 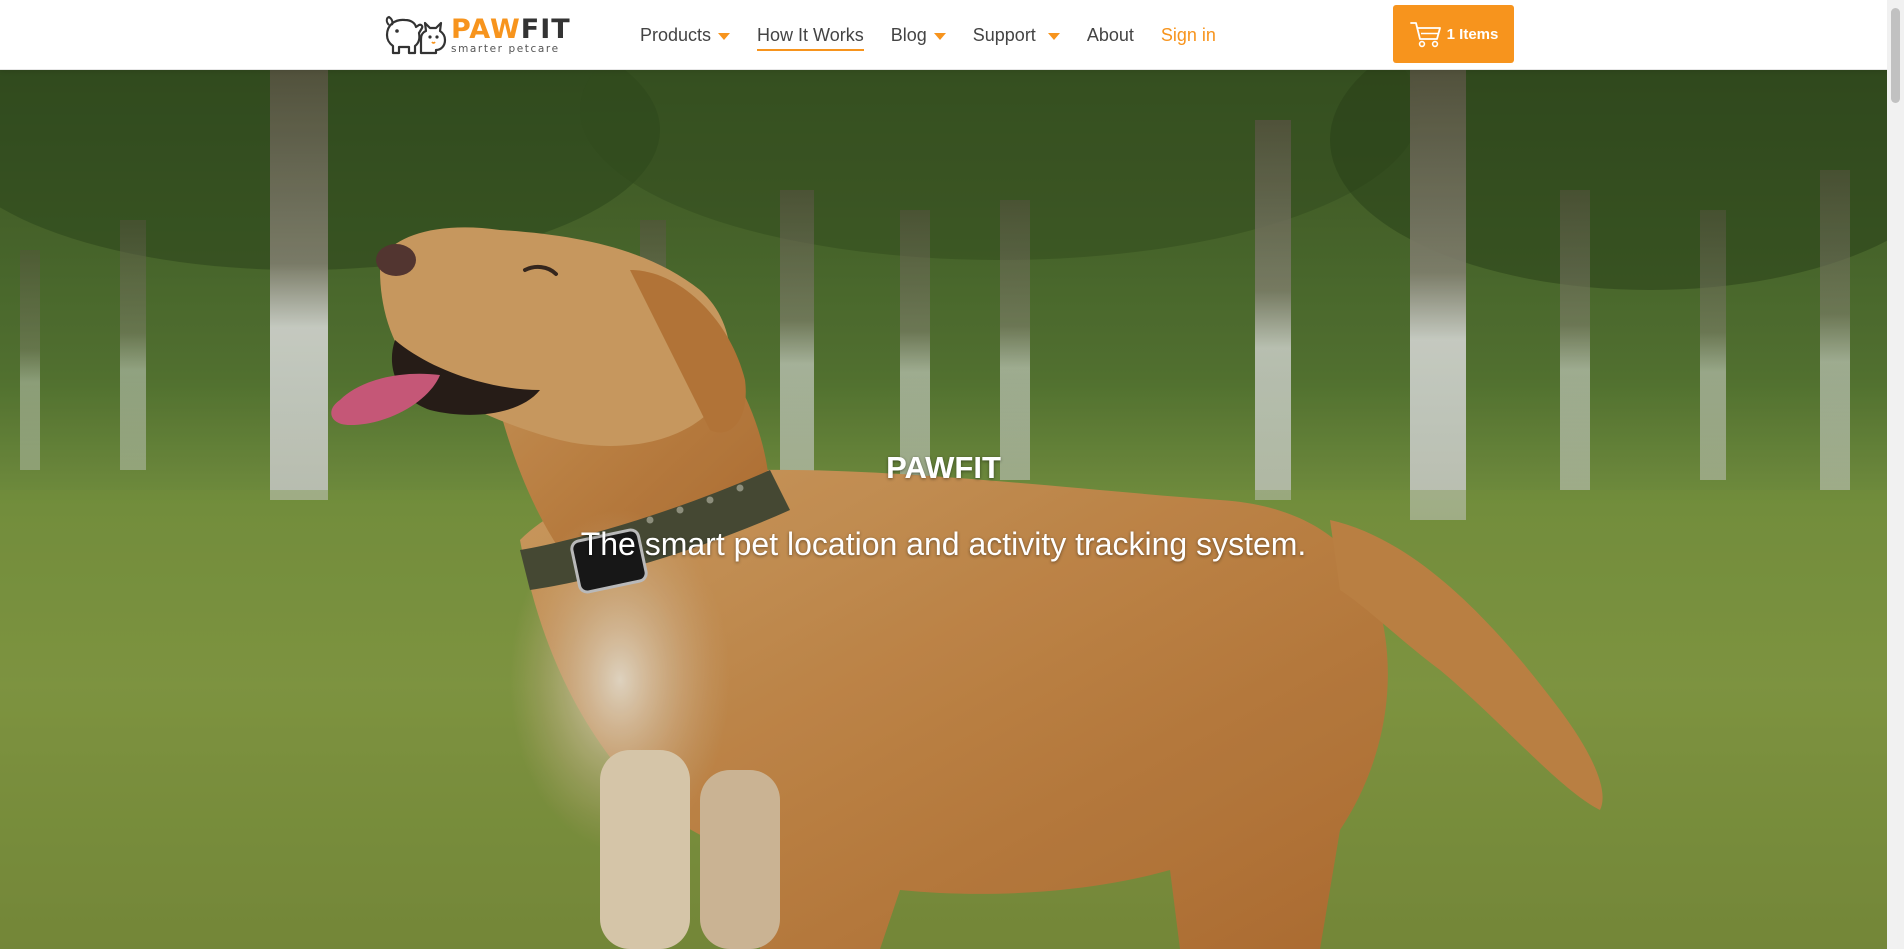 I want to click on nav-item-about: About, so click(x=1110, y=35).